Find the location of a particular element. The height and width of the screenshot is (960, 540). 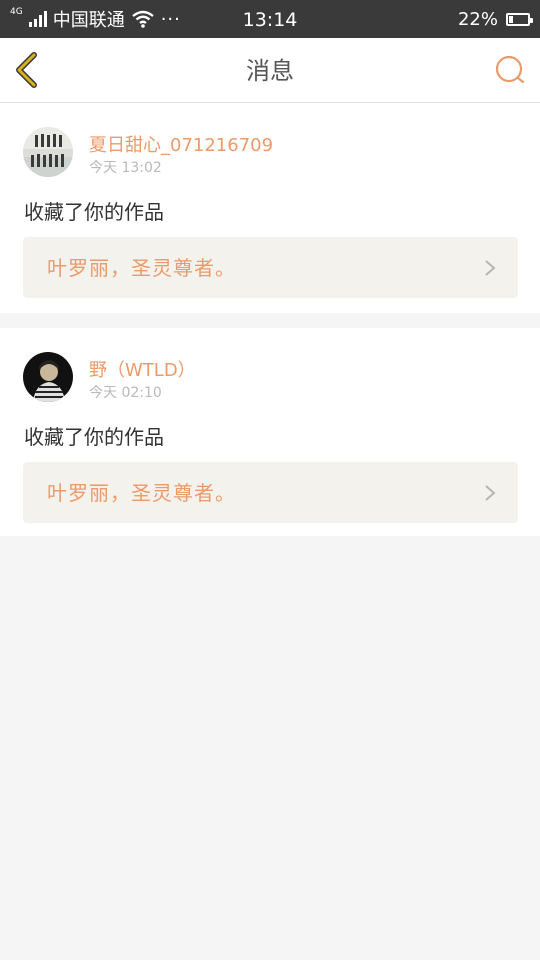

status-bar-right: 22% is located at coordinates (495, 19).